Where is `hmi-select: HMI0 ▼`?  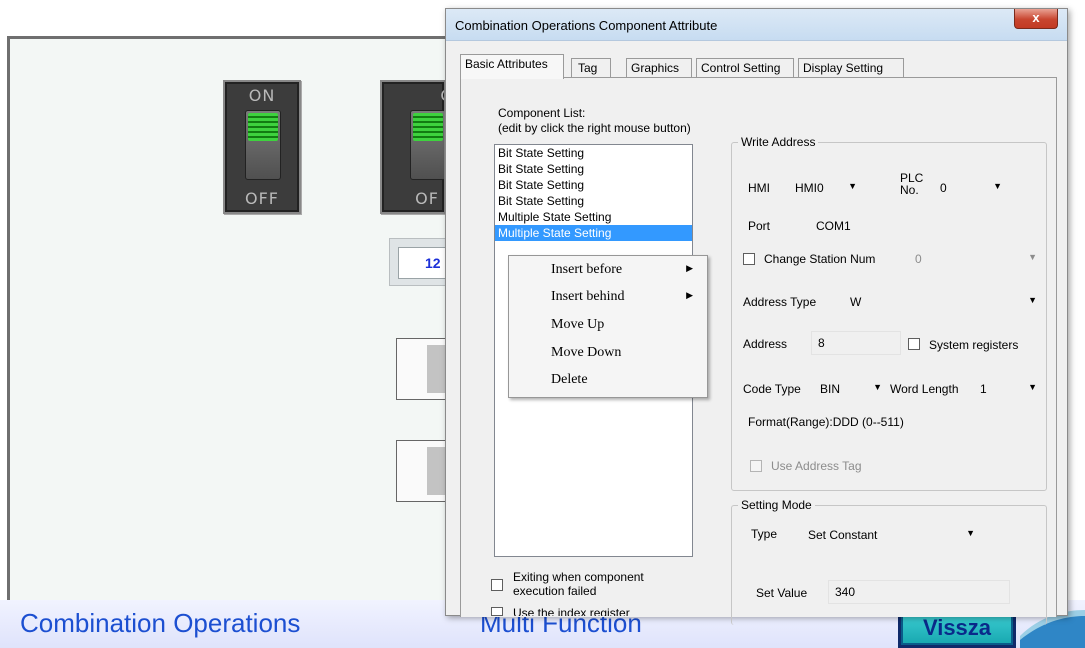
hmi-select: HMI0 ▼ is located at coordinates (826, 188).